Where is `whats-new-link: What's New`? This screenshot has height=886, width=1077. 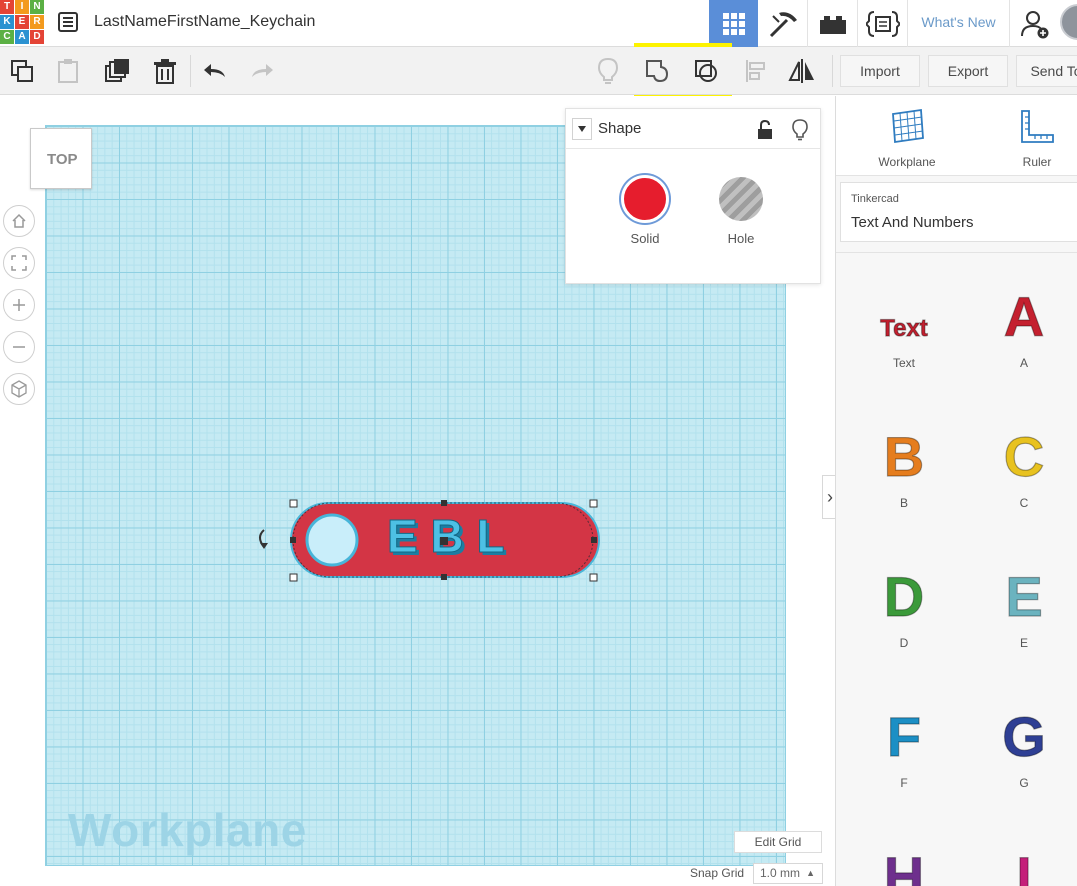 whats-new-link: What's New is located at coordinates (959, 23).